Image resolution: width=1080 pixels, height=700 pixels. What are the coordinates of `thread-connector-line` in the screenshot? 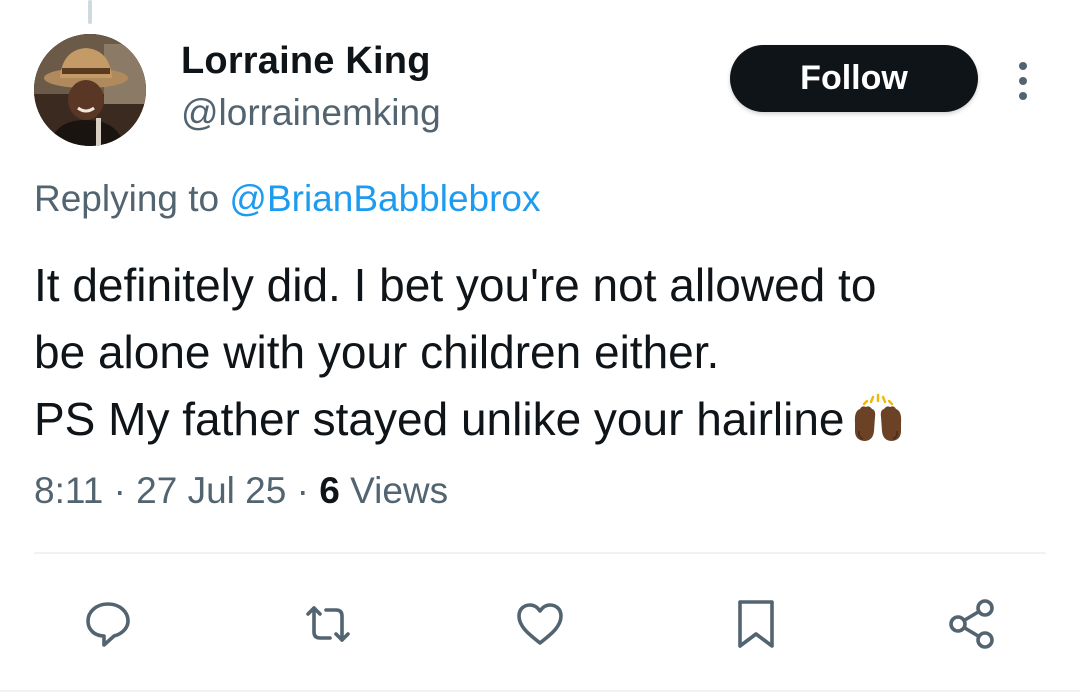 It's located at (90, 12).